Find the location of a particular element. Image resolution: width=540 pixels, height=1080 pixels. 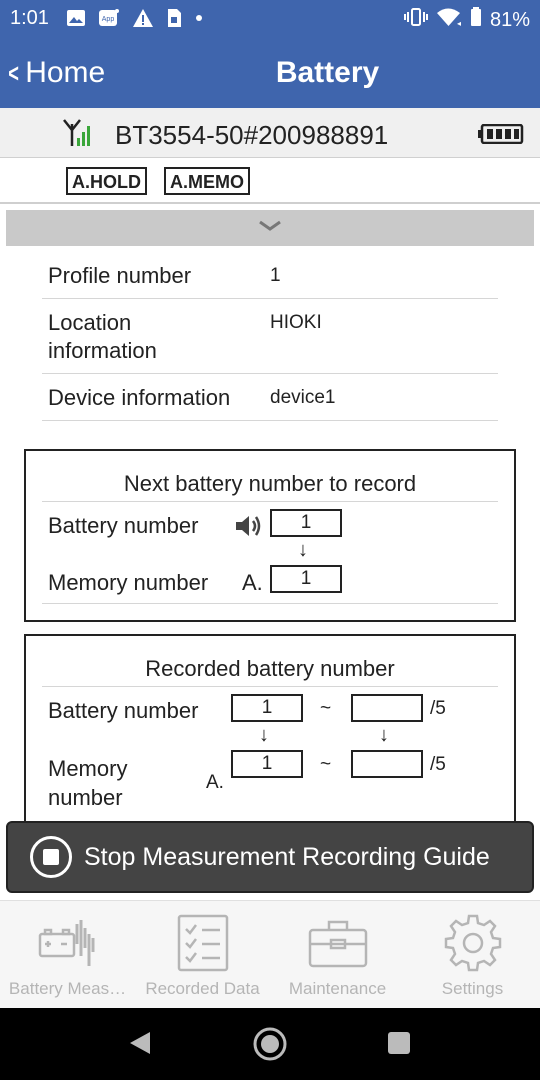

profile-number-row: Profile number 1 is located at coordinates (270, 275).